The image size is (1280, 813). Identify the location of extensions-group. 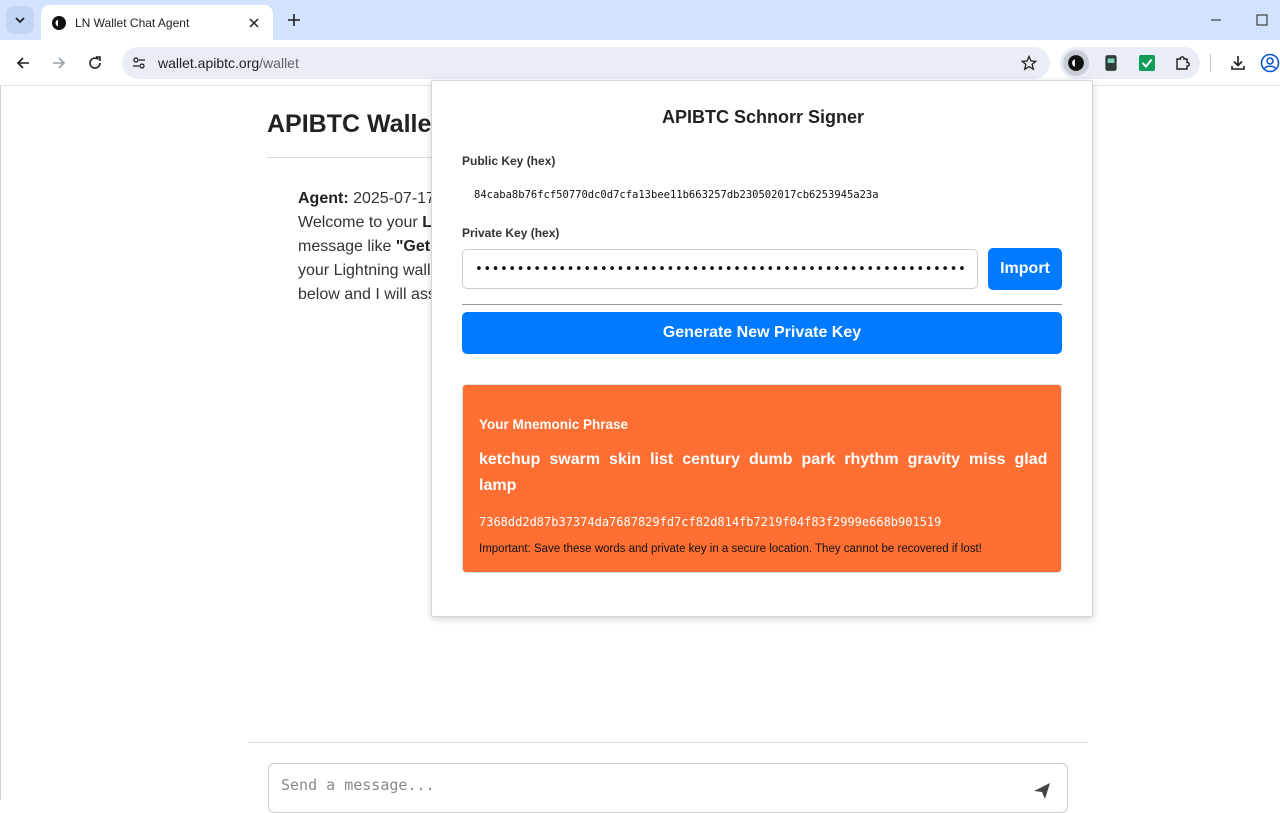
(1130, 63).